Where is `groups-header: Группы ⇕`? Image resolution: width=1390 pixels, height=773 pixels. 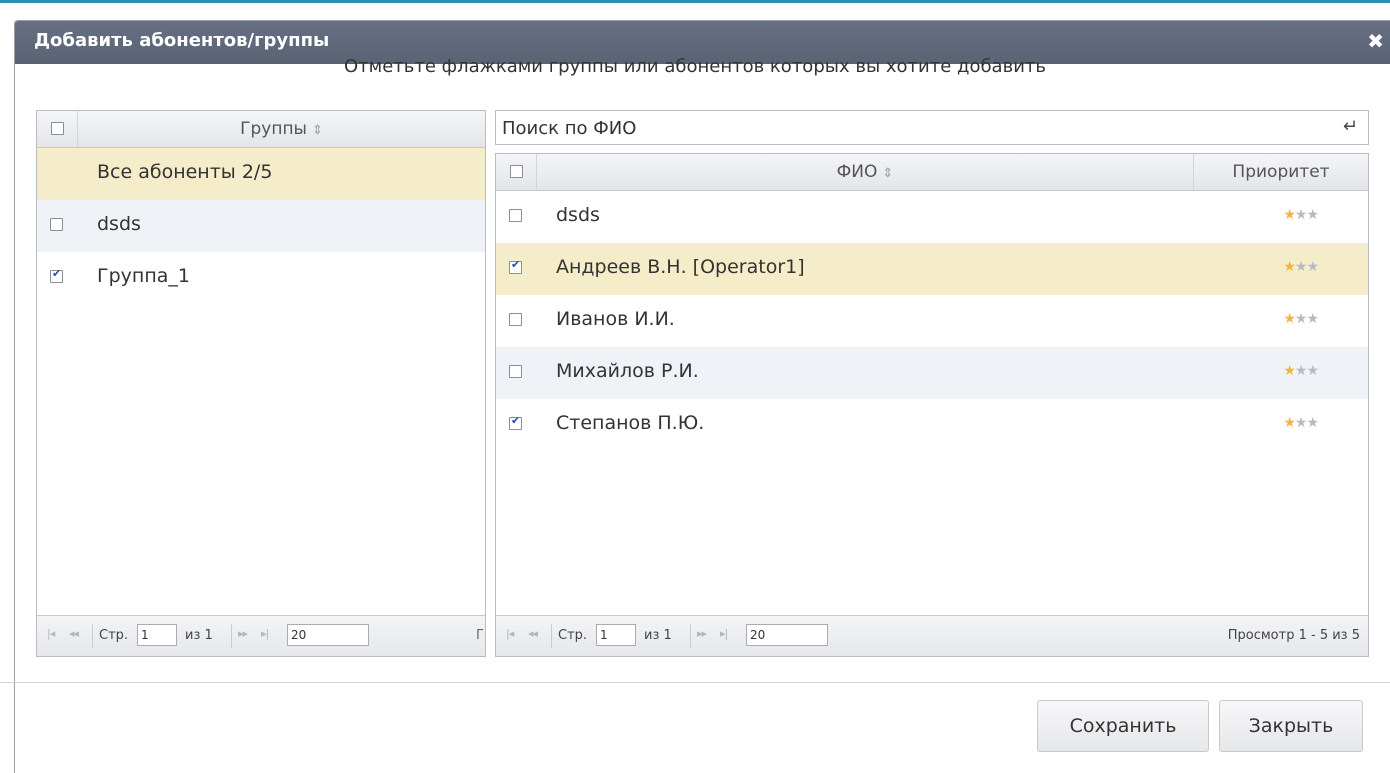
groups-header: Группы ⇕ is located at coordinates (261, 129).